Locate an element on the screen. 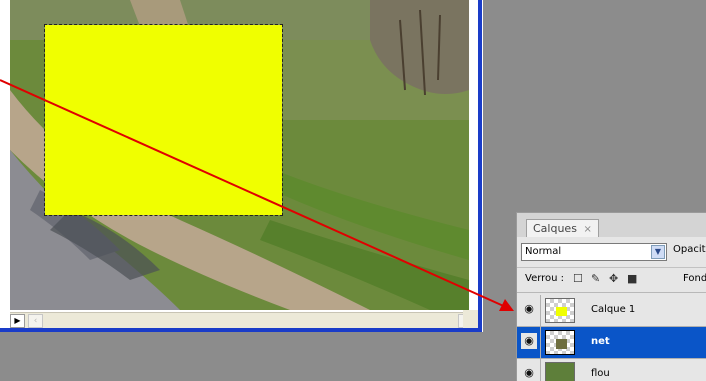 The width and height of the screenshot is (706, 381). layer-name: net is located at coordinates (600, 341).